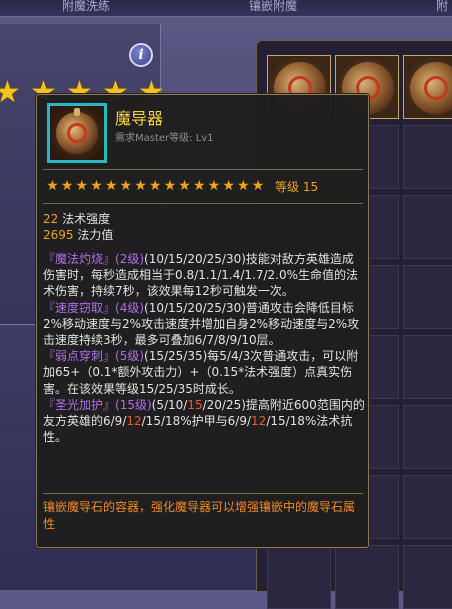 This screenshot has width=452, height=609. What do you see at coordinates (204, 227) in the screenshot?
I see `item-stats: 22 法术强度 2695 法力值` at bounding box center [204, 227].